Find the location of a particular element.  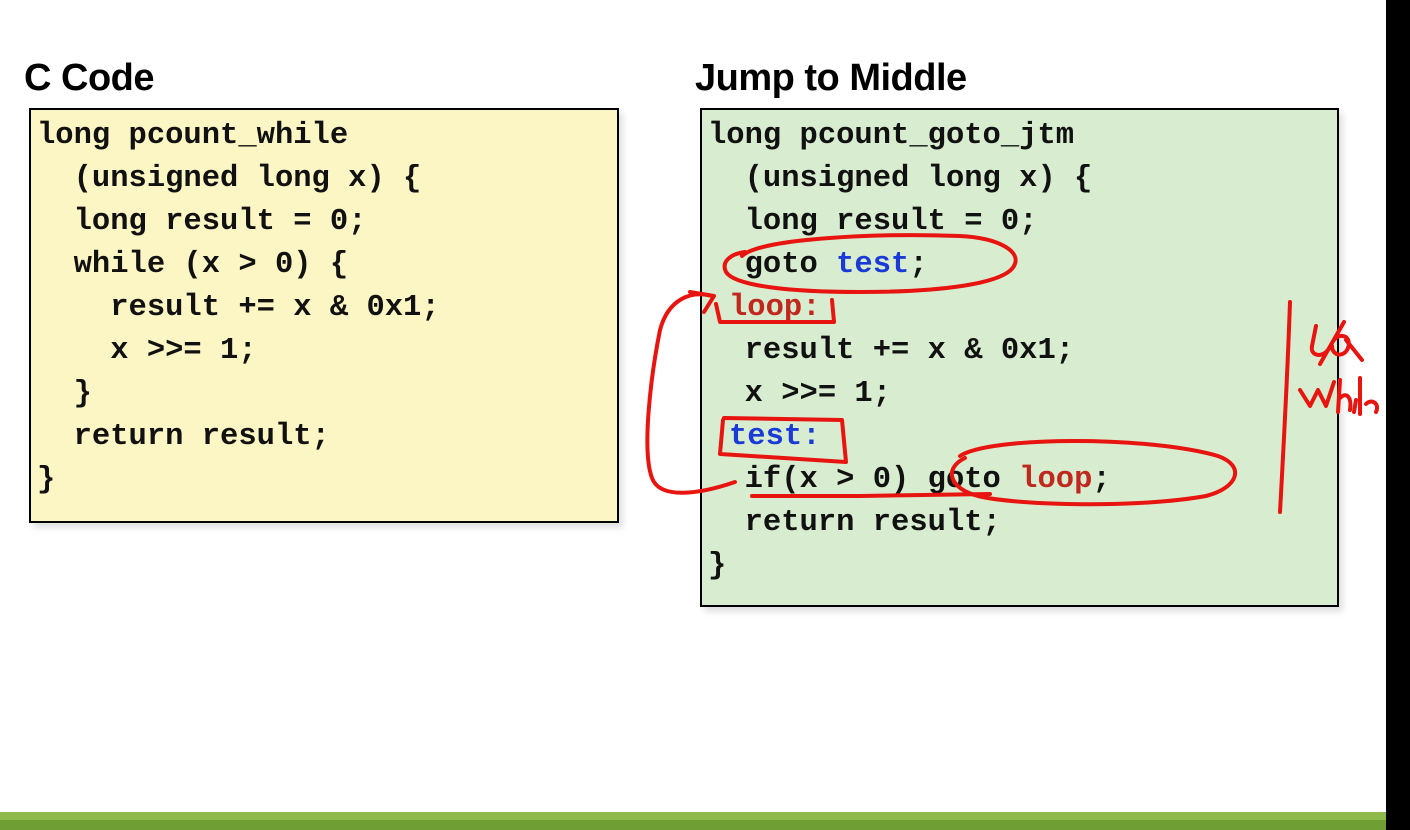

right-black-edge is located at coordinates (1398, 415).